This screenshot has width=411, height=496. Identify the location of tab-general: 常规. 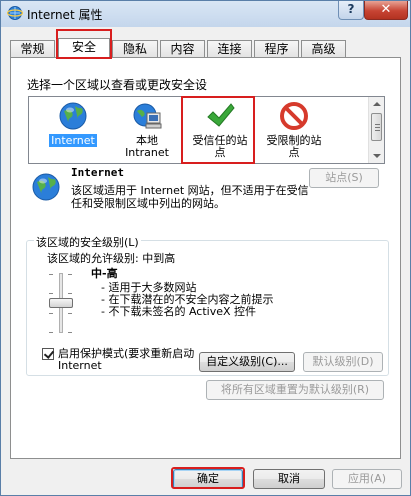
(32, 49).